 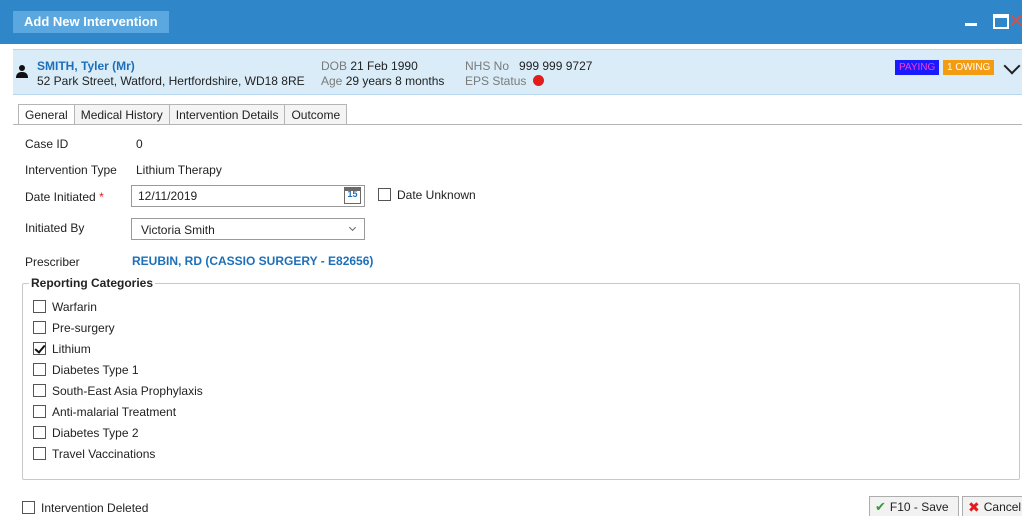 I want to click on initiated-by-select: Victoria Smith, so click(x=248, y=229).